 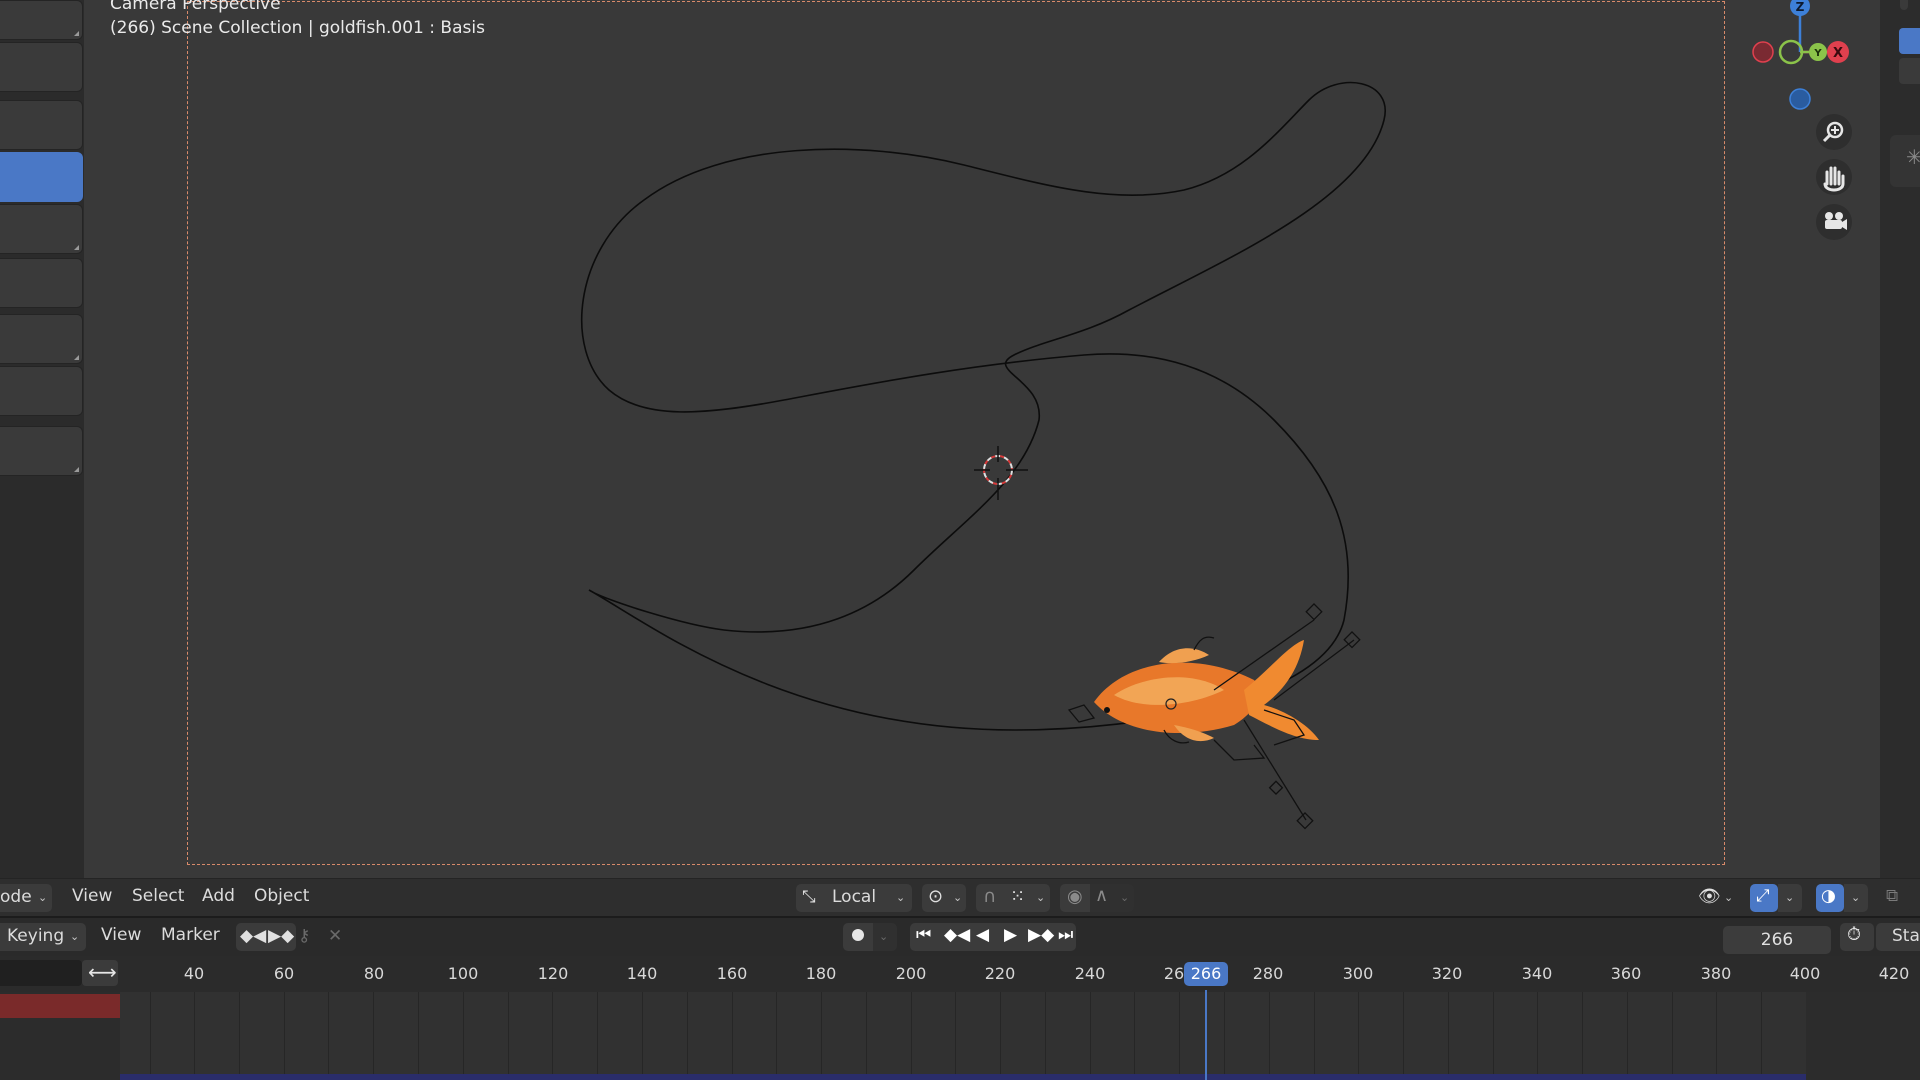 What do you see at coordinates (1112, 898) in the screenshot?
I see `falloff-dropdown: ∧ ⌄` at bounding box center [1112, 898].